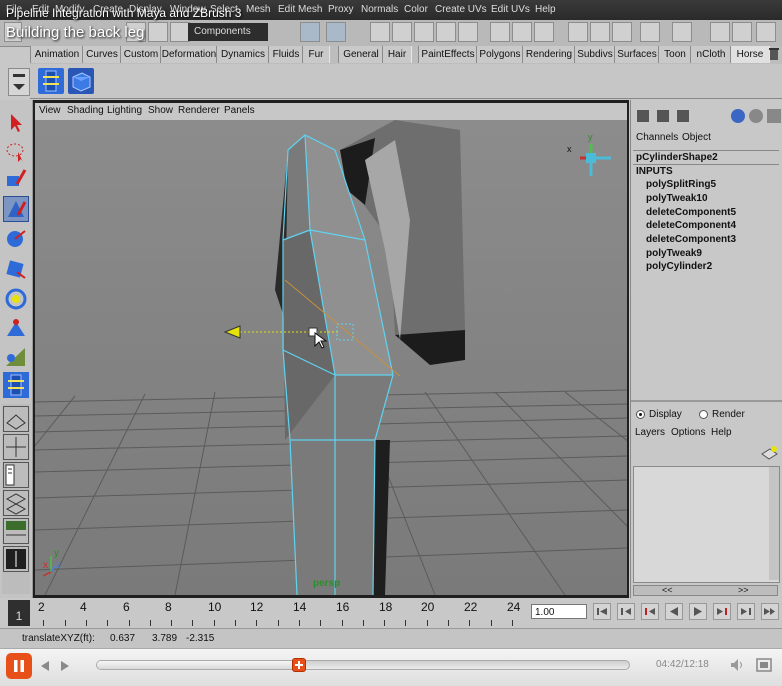 The width and height of the screenshot is (782, 686). Describe the element at coordinates (756, 116) in the screenshot. I see `render-icon` at that location.